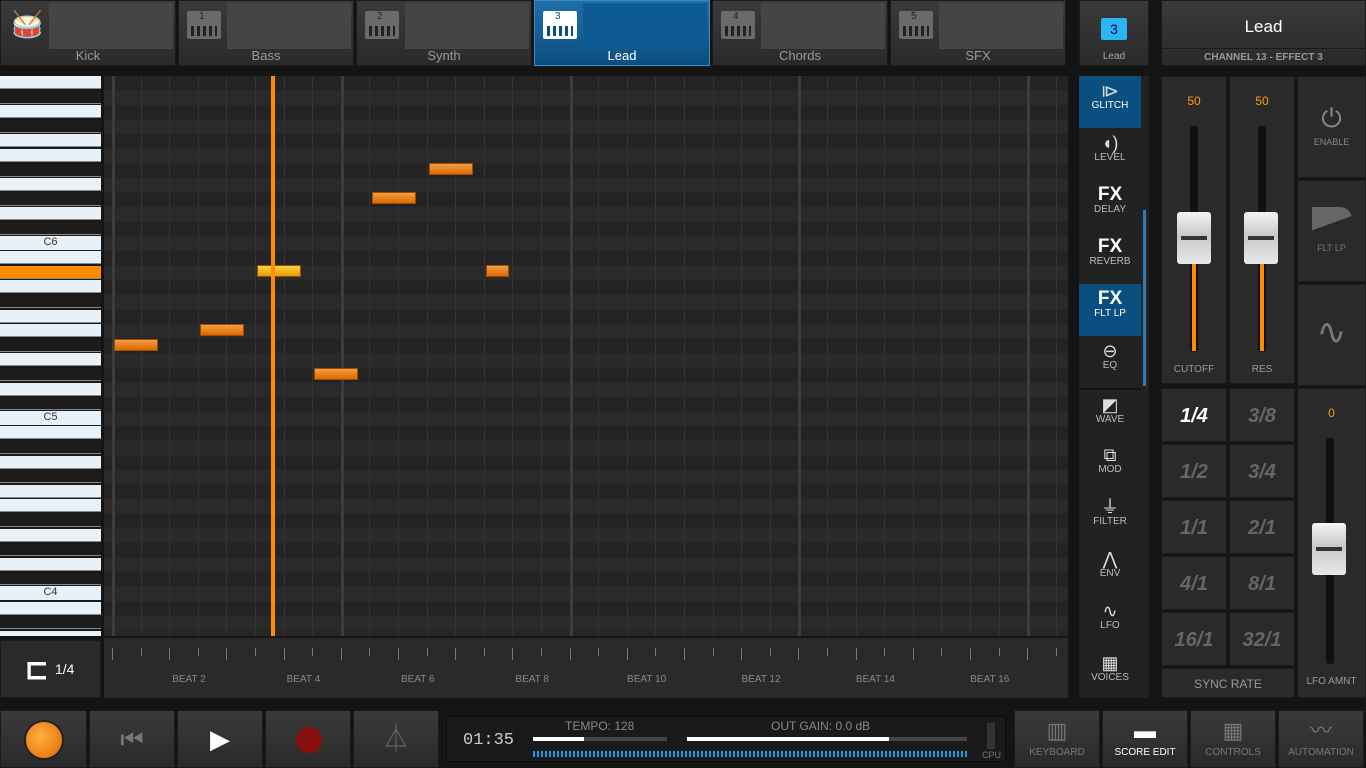 The image size is (1366, 768). What do you see at coordinates (43, 739) in the screenshot?
I see `app-logo-button` at bounding box center [43, 739].